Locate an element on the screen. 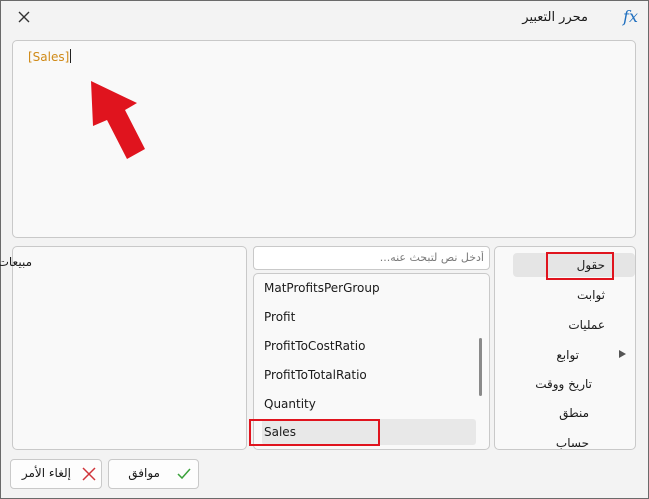  list-item: Quantity is located at coordinates (369, 404).